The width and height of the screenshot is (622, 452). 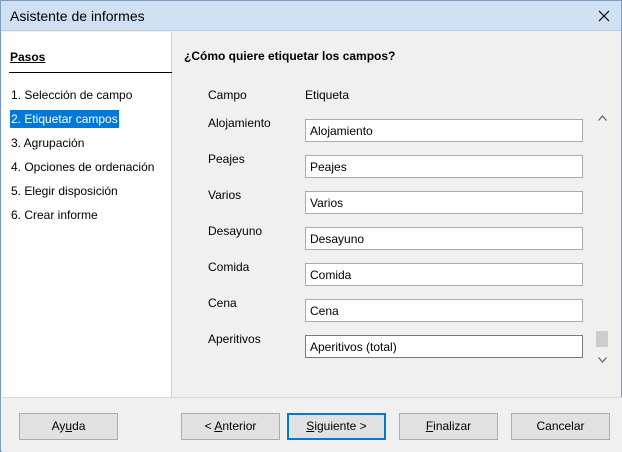 What do you see at coordinates (444, 274) in the screenshot?
I see `label-input-comida` at bounding box center [444, 274].